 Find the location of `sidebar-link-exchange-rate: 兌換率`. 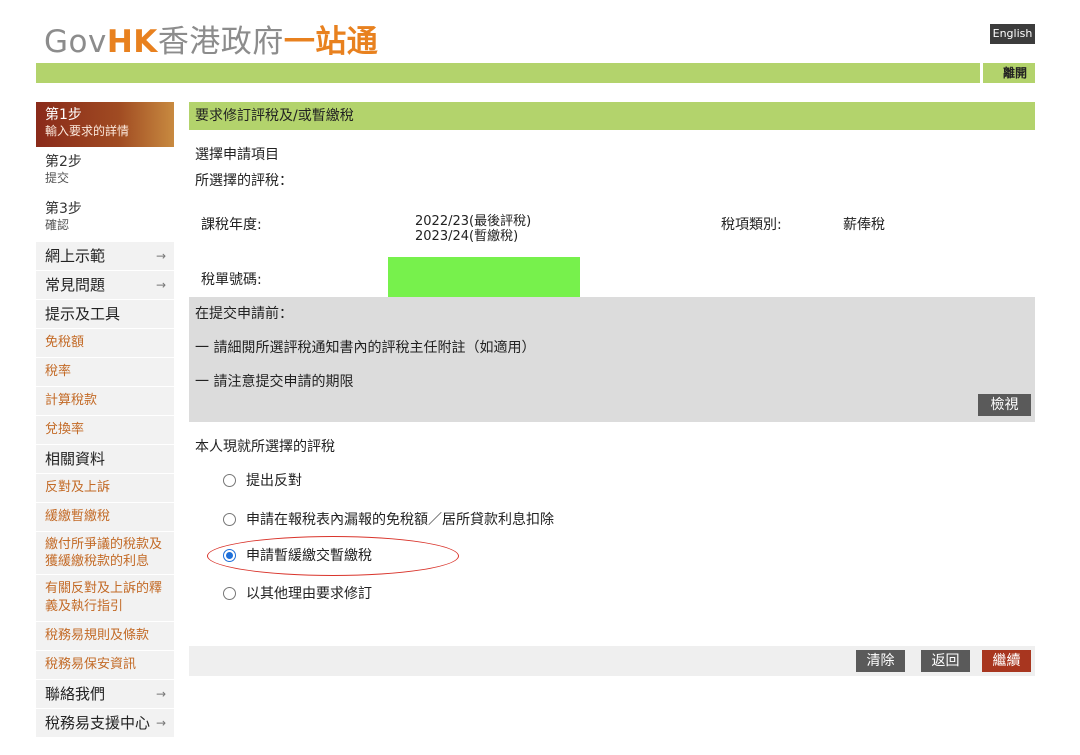

sidebar-link-exchange-rate: 兌換率 is located at coordinates (105, 429).